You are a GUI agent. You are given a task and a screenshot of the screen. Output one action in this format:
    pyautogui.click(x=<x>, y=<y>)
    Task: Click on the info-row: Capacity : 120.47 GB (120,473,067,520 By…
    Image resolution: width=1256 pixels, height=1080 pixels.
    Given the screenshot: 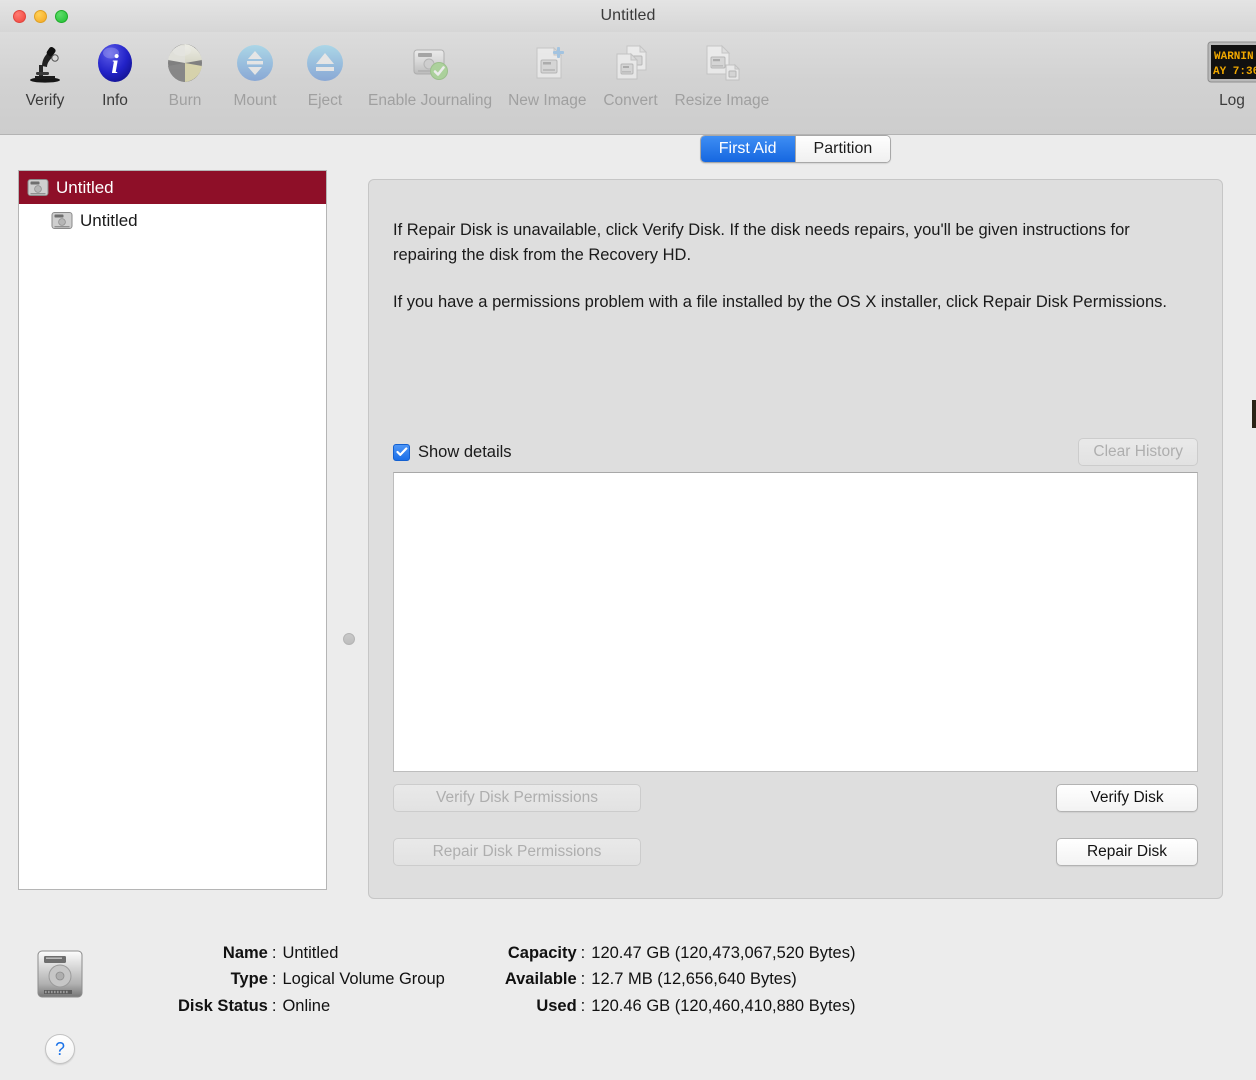 What is the action you would take?
    pyautogui.click(x=680, y=953)
    